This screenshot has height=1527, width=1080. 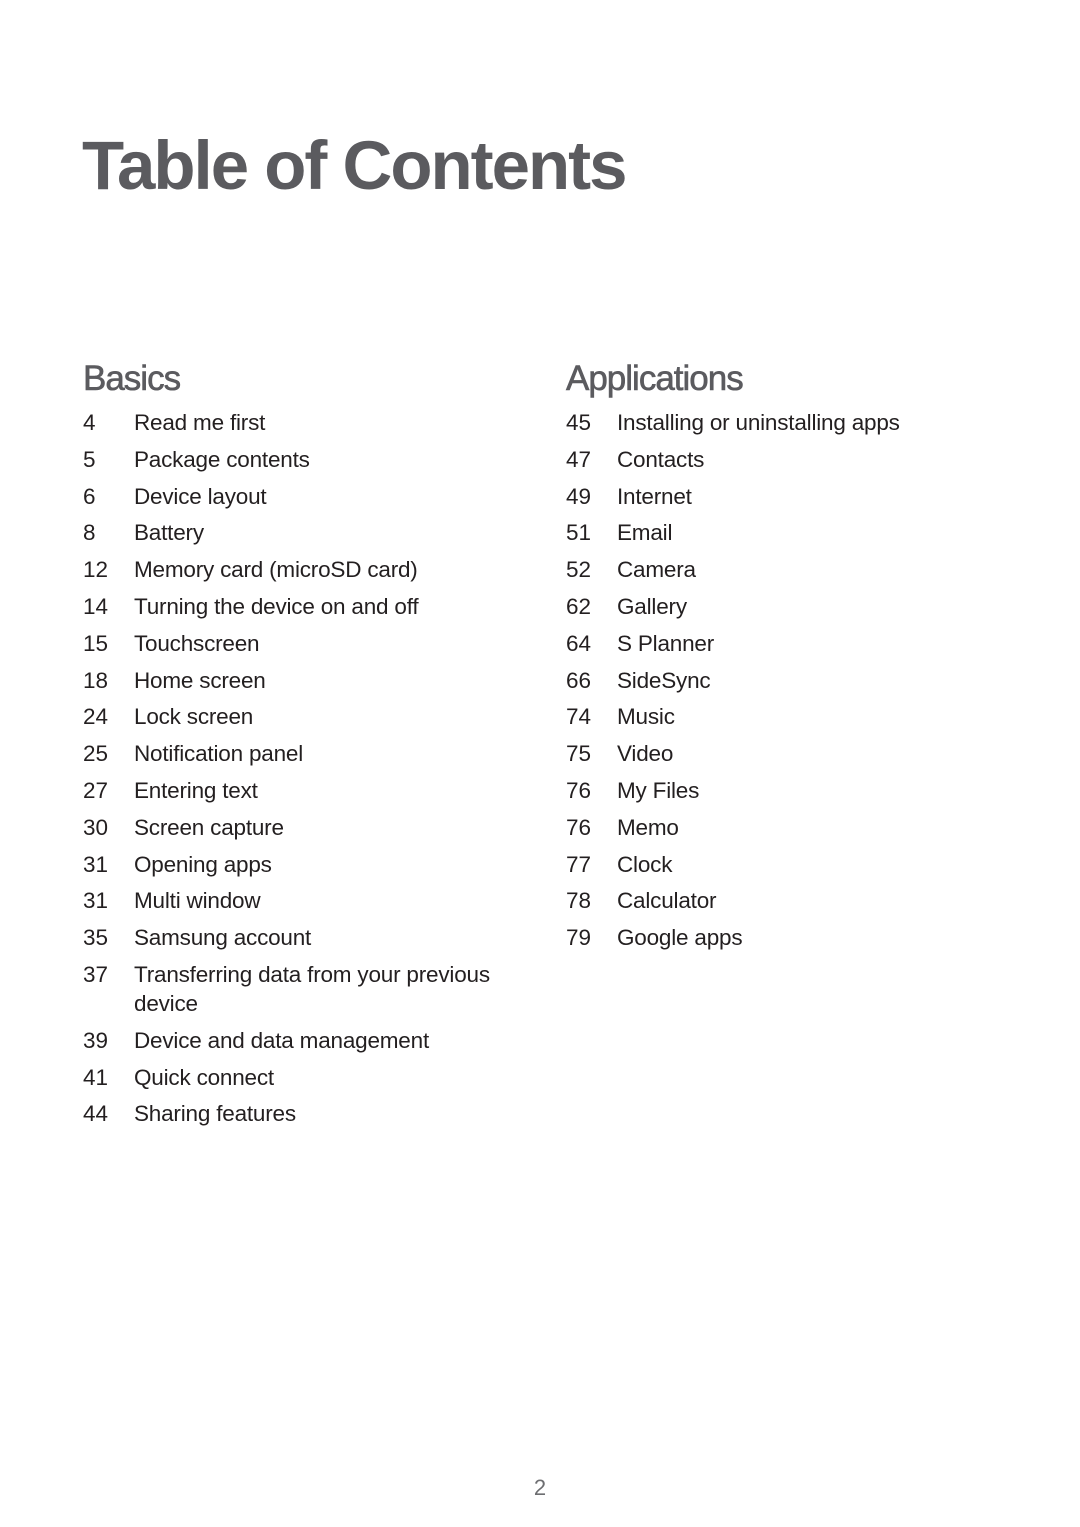 What do you see at coordinates (96, 754) in the screenshot?
I see `toc-page-number: 25` at bounding box center [96, 754].